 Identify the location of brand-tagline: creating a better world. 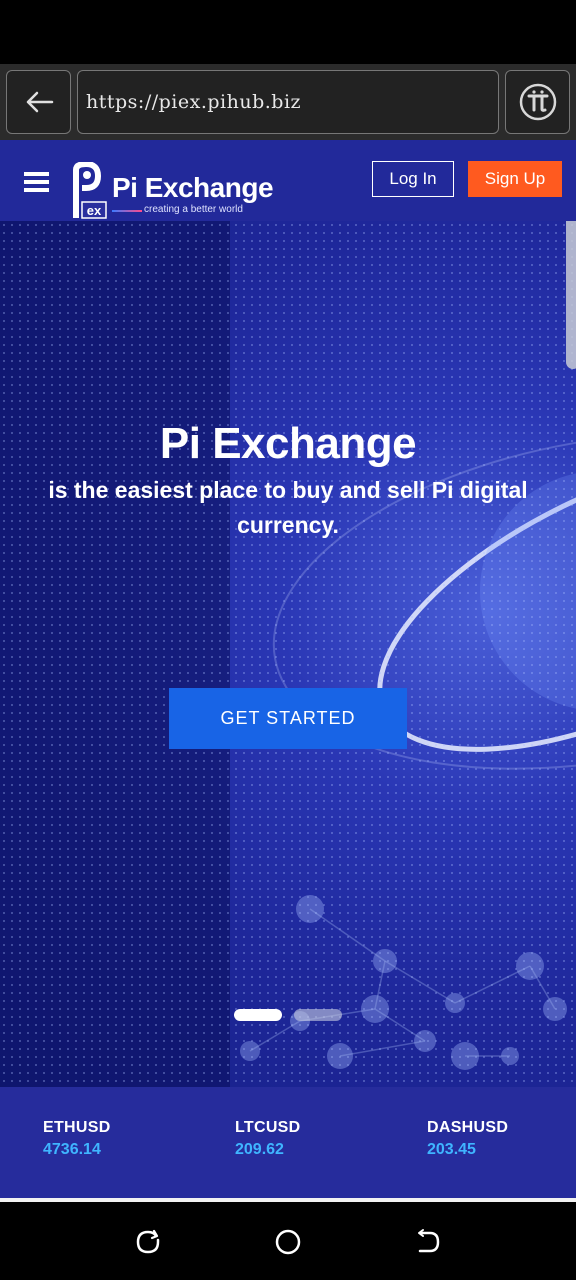
(193, 209).